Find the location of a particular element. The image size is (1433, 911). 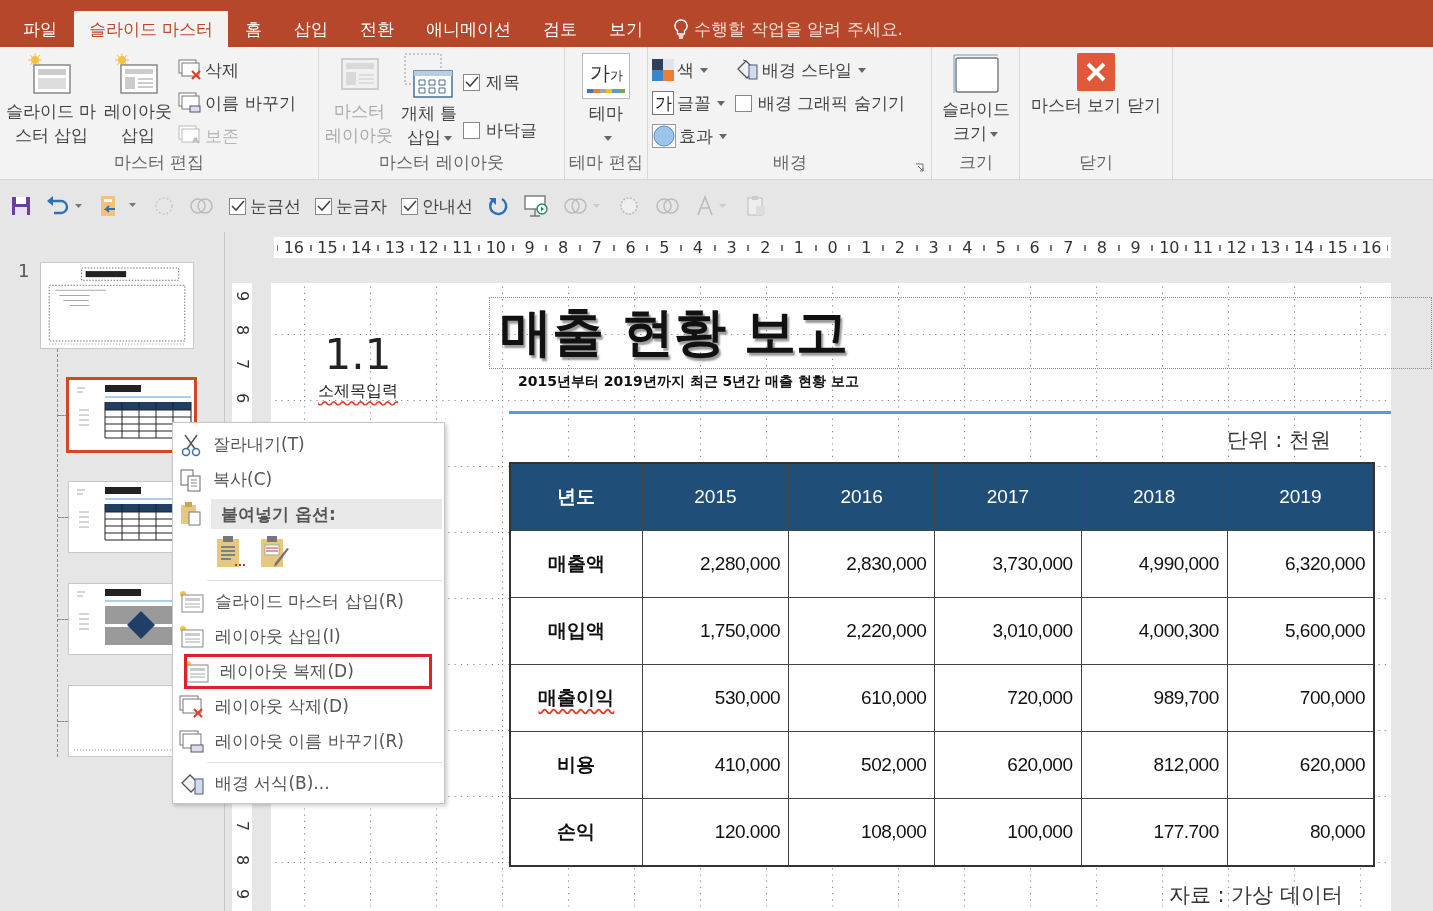

close-master-view-button: 마스터 보기 닫기 is located at coordinates (1096, 102).